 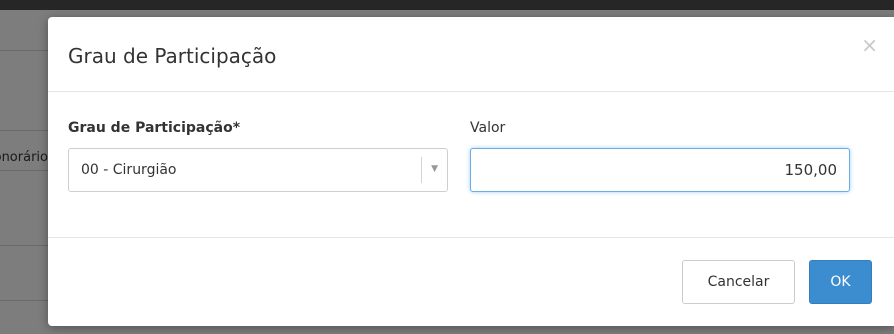 I want to click on close-icon: ×, so click(x=869, y=45).